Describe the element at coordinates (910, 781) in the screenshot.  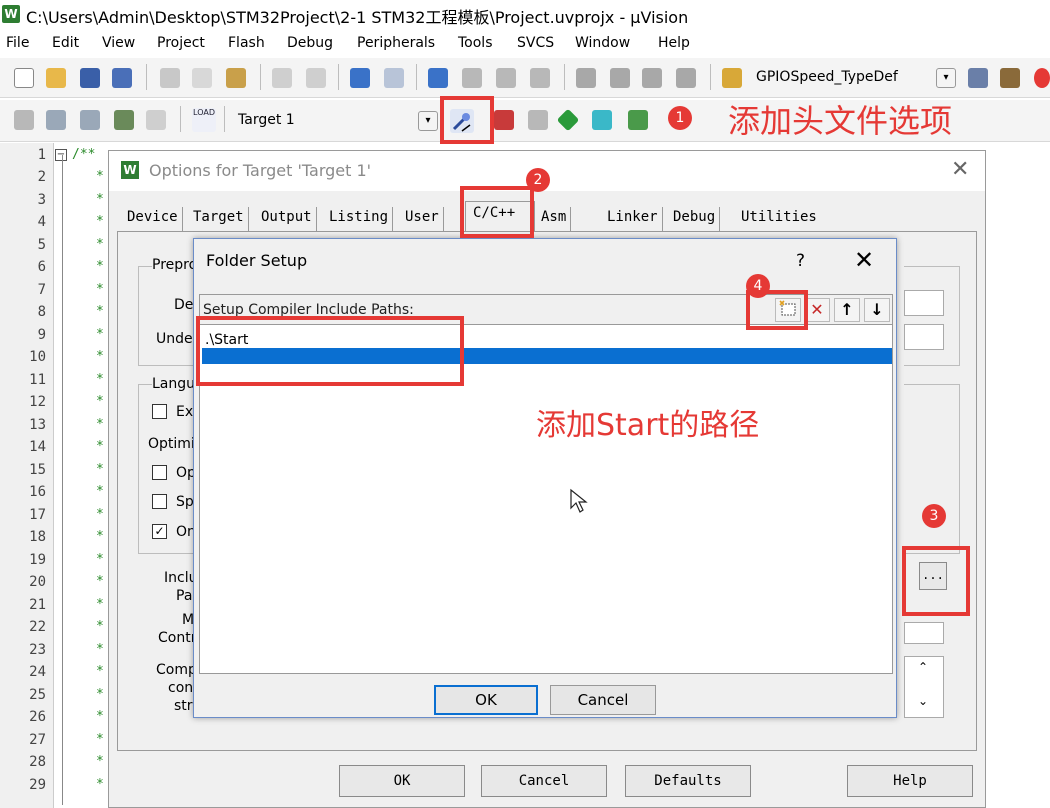
I see `options-help-button: Help` at that location.